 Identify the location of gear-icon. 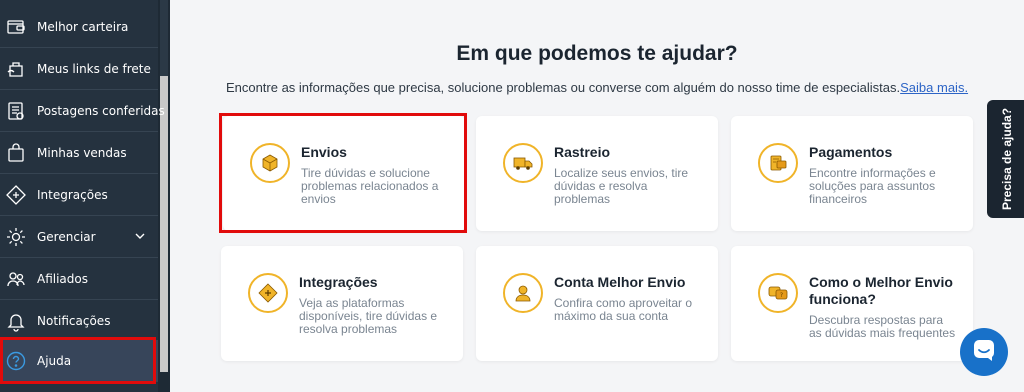
(16, 237).